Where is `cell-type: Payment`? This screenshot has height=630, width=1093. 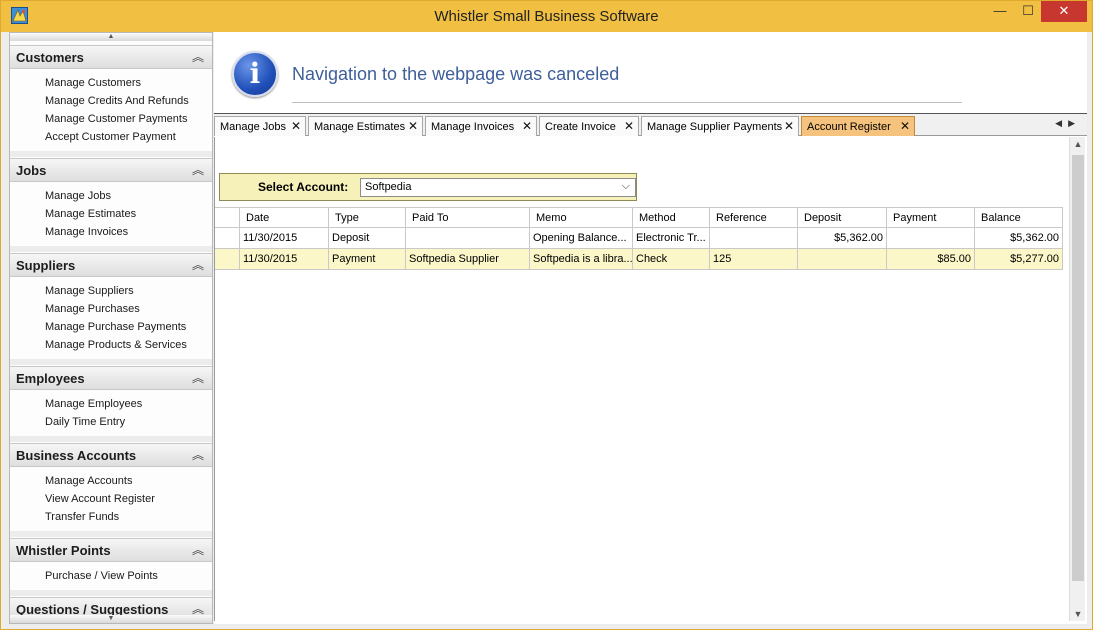 cell-type: Payment is located at coordinates (367, 259).